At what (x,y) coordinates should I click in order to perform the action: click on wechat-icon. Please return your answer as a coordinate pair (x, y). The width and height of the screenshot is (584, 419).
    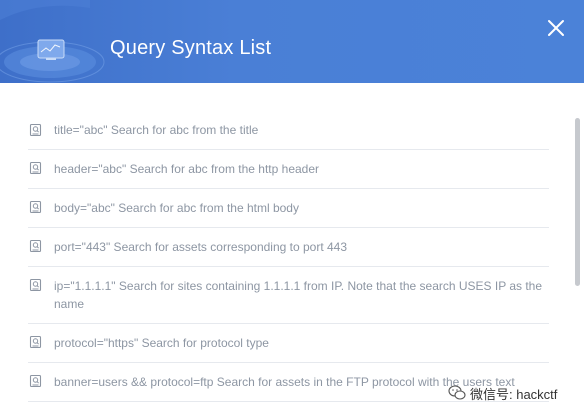
    Looking at the image, I should click on (457, 392).